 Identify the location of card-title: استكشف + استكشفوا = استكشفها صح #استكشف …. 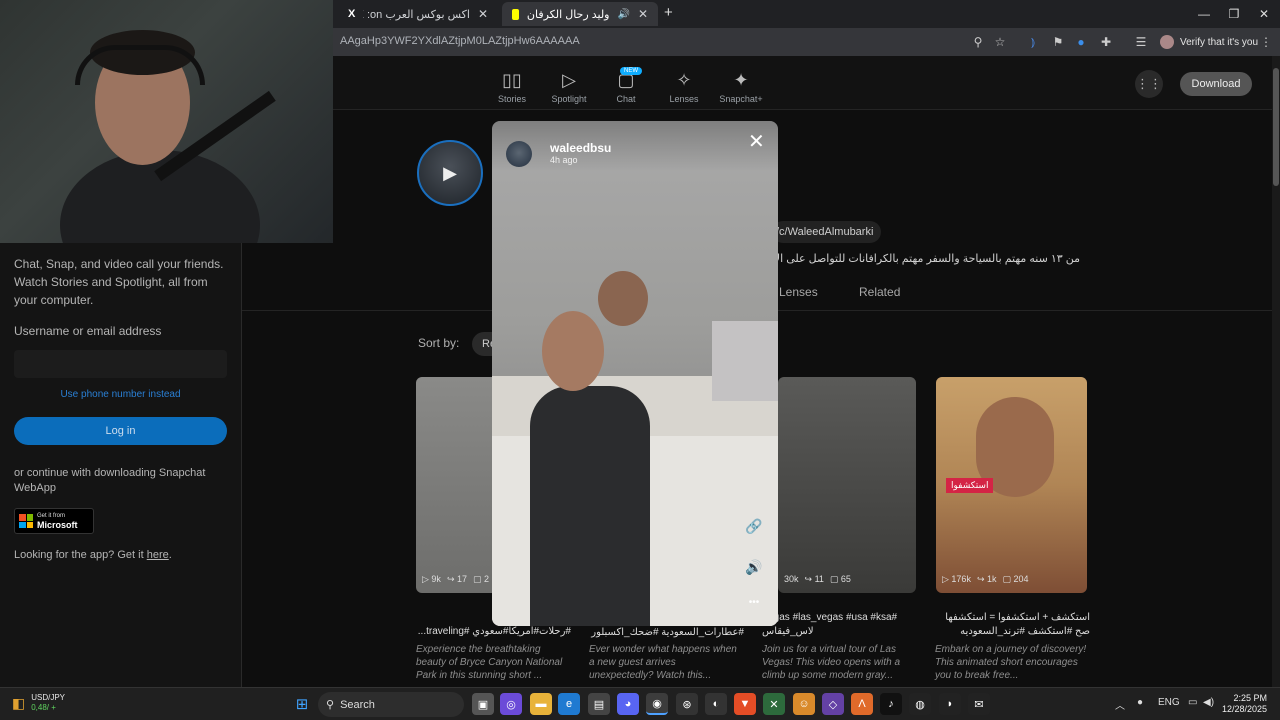
(1012, 625).